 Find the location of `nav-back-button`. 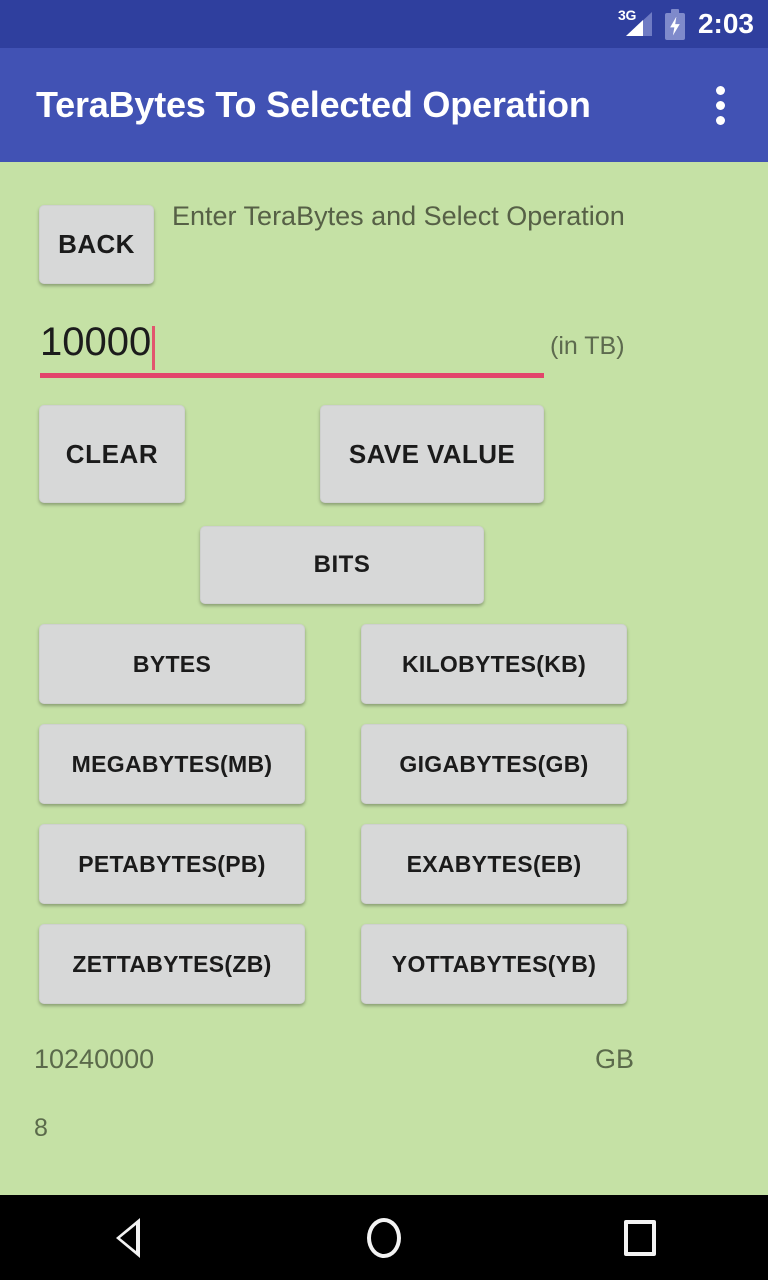

nav-back-button is located at coordinates (128, 1237).